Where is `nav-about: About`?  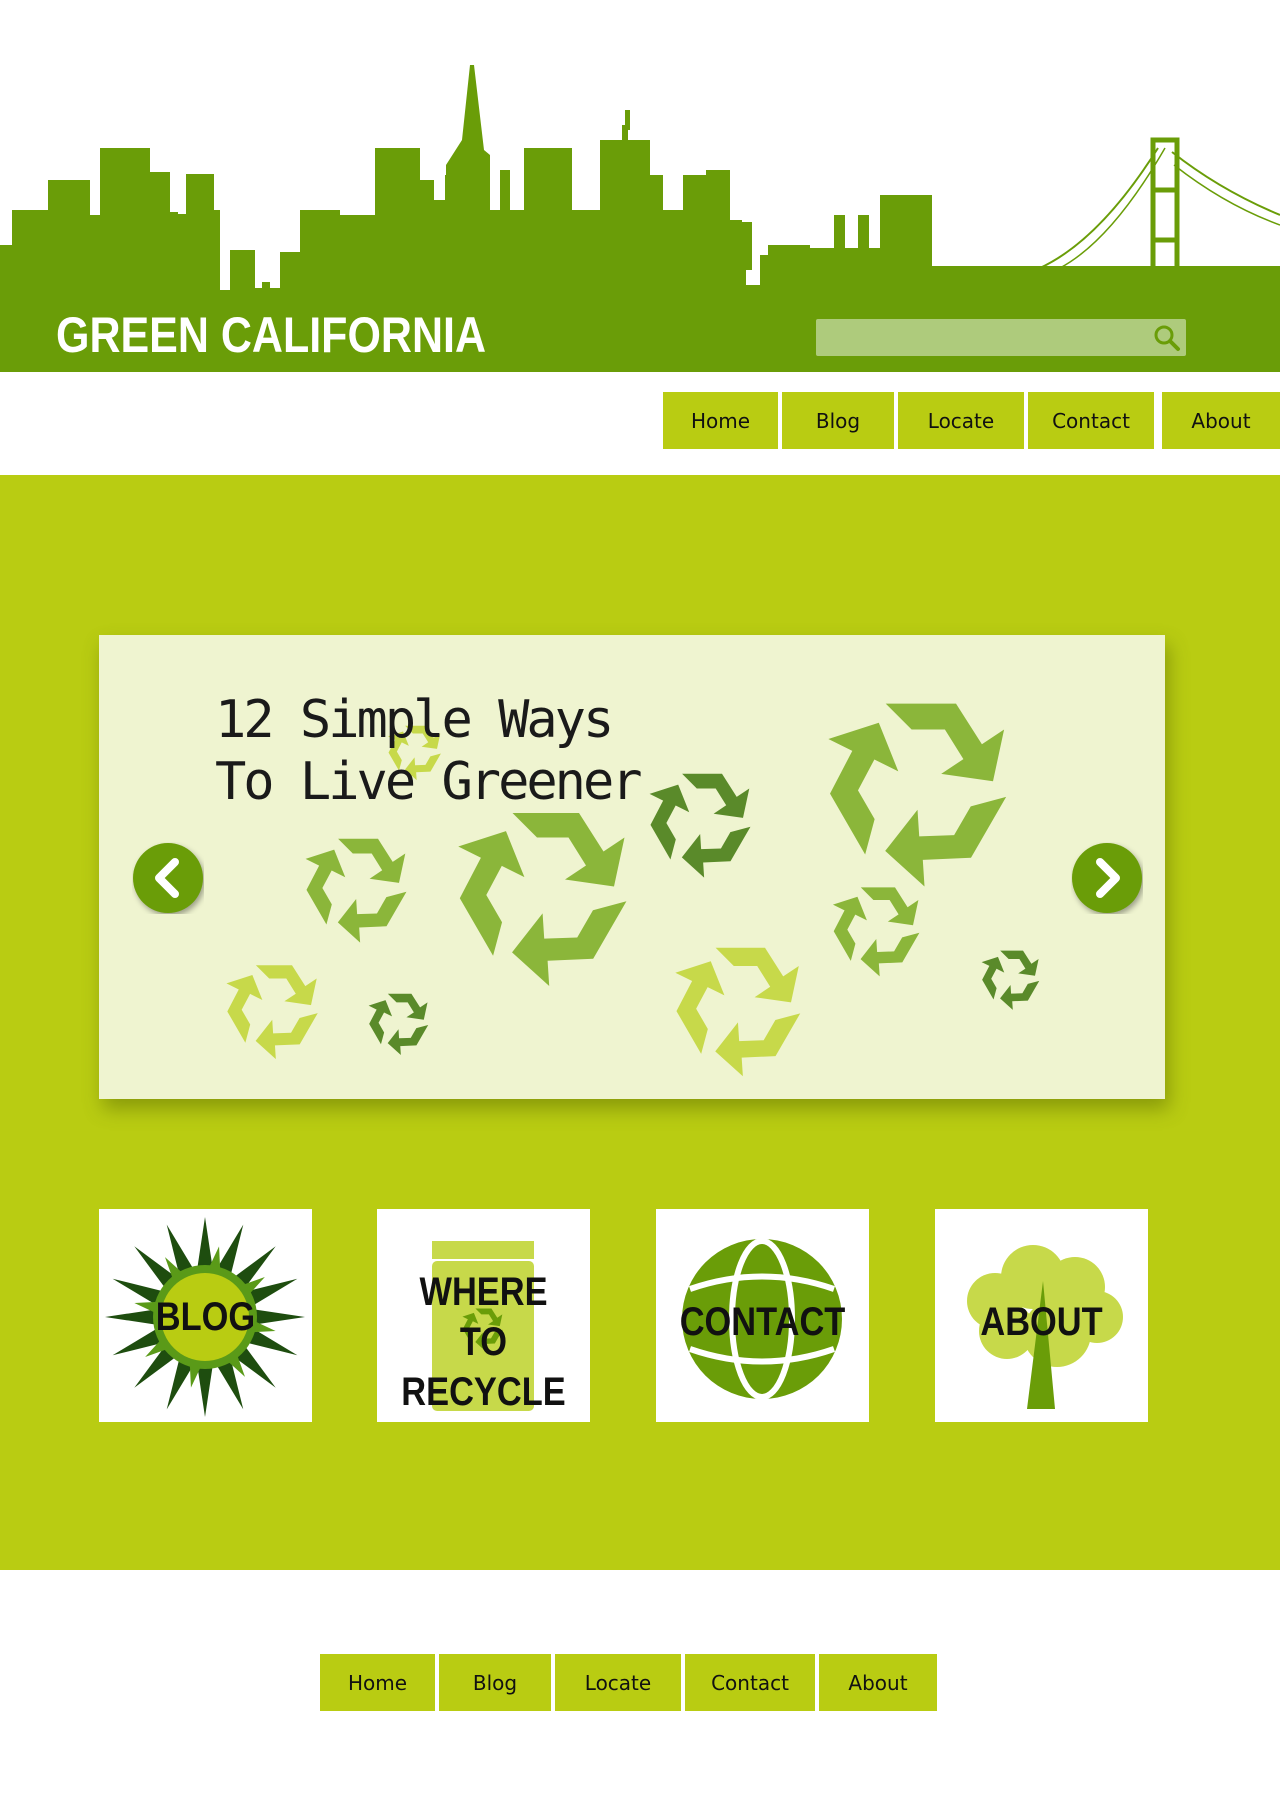 nav-about: About is located at coordinates (1221, 420).